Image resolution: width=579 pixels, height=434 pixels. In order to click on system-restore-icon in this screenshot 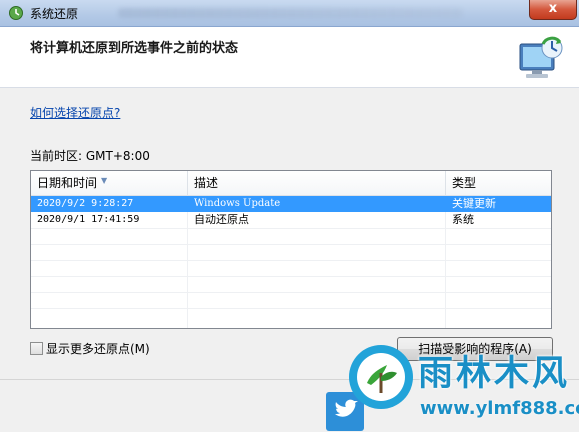, I will do `click(16, 13)`.